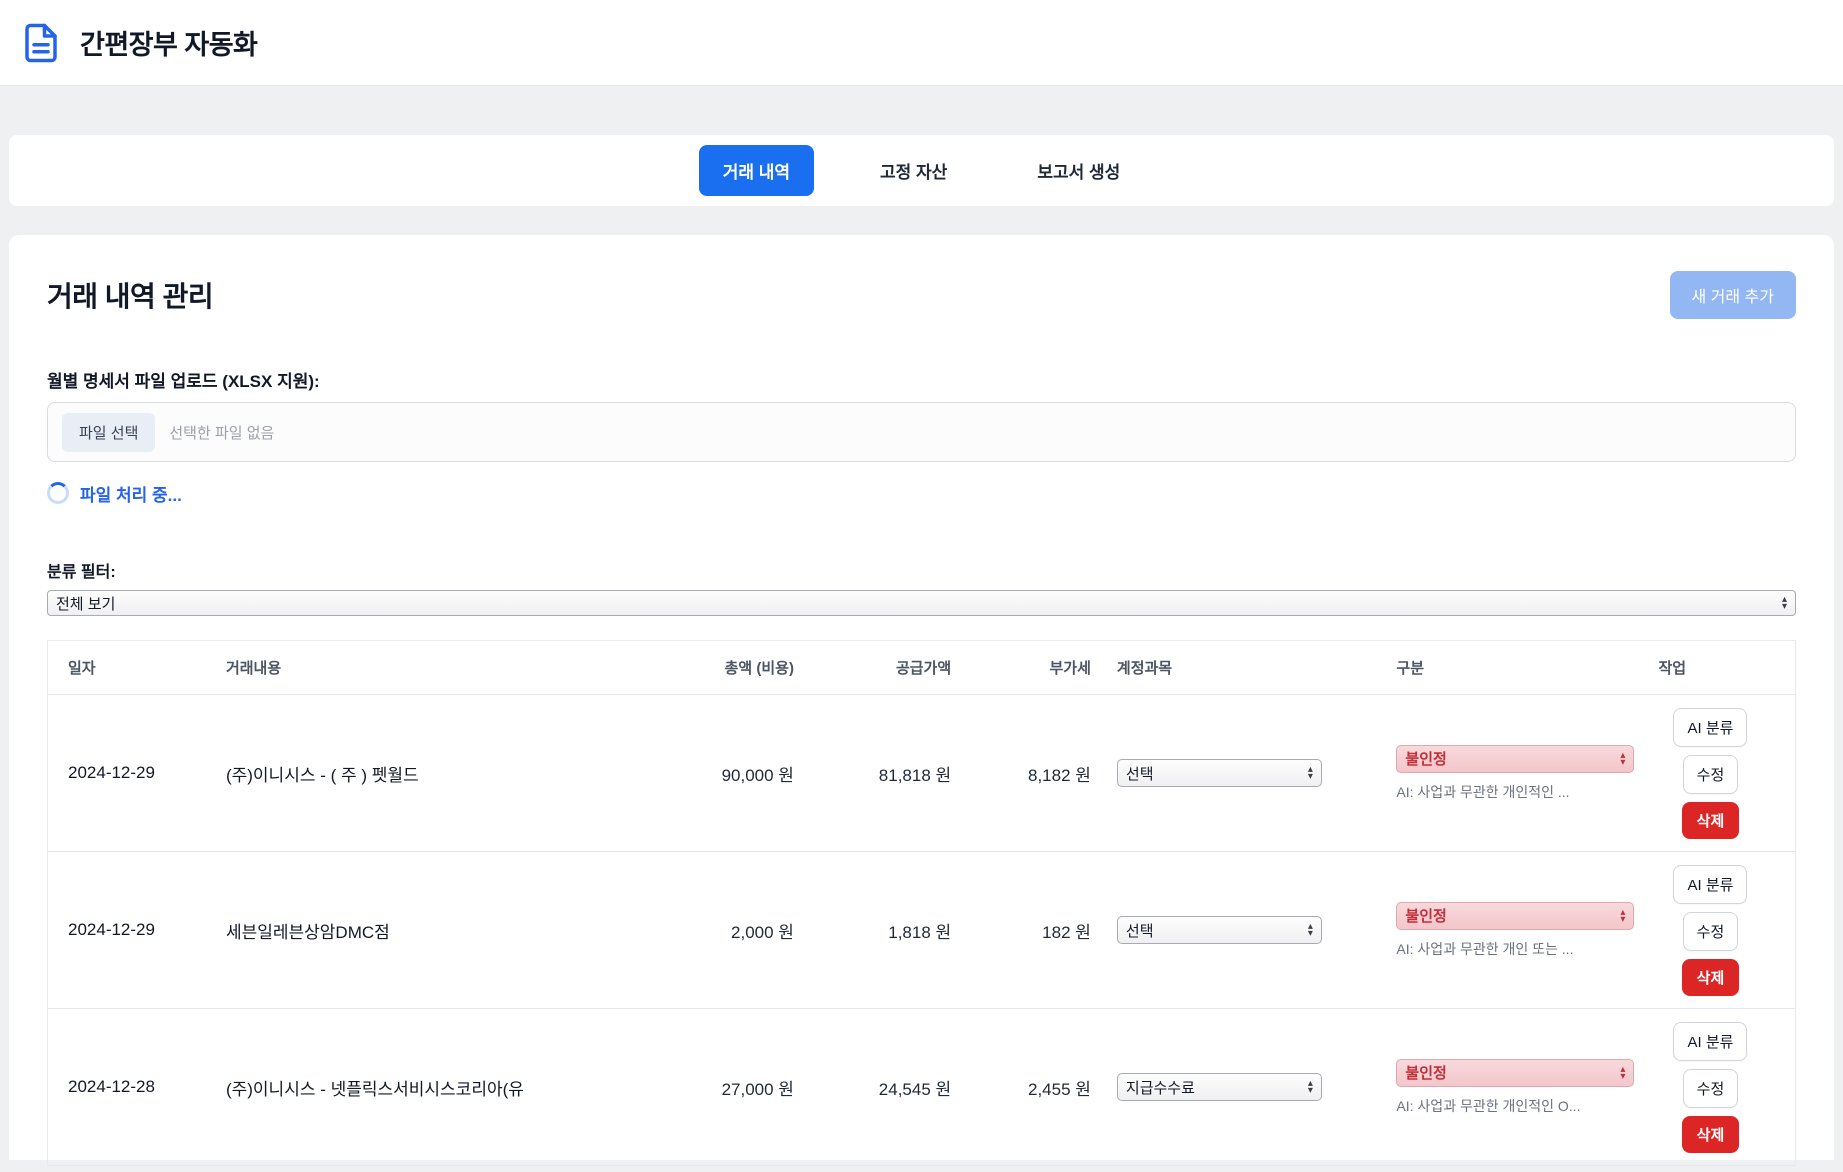 Image resolution: width=1843 pixels, height=1172 pixels. I want to click on transaction-supply: 81,818 원, so click(886, 773).